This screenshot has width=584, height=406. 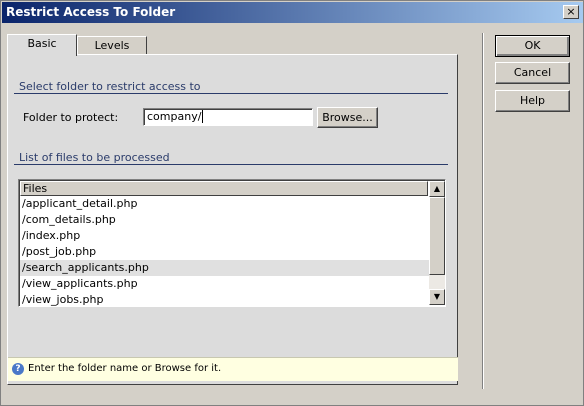 I want to click on window-title: Restrict Access To Folder, so click(x=91, y=12).